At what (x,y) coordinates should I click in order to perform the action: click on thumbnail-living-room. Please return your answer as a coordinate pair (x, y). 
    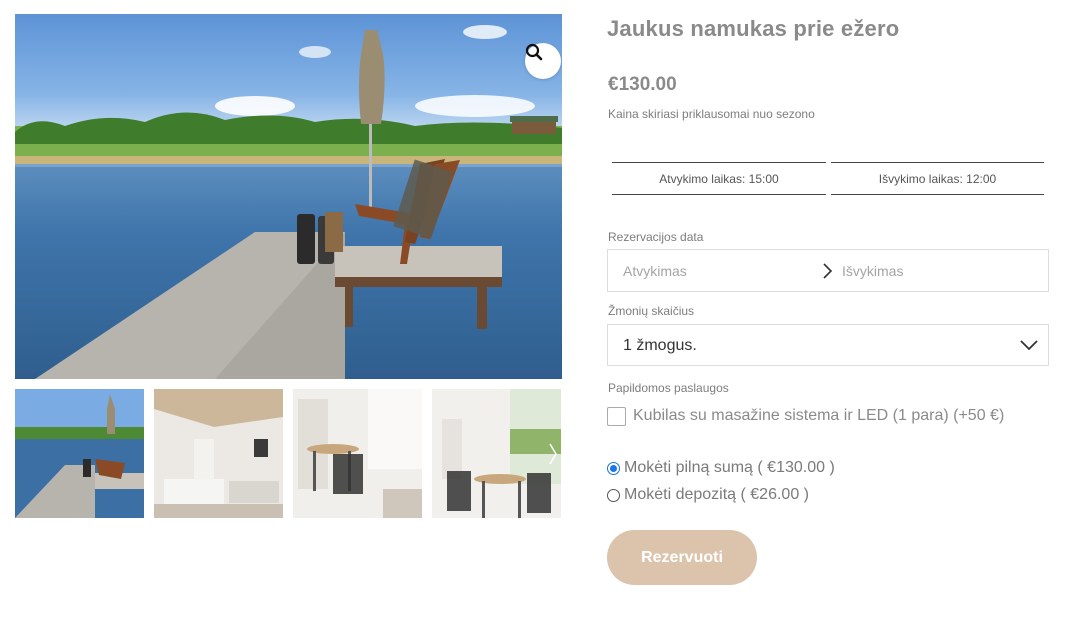
    Looking at the image, I should click on (218, 453).